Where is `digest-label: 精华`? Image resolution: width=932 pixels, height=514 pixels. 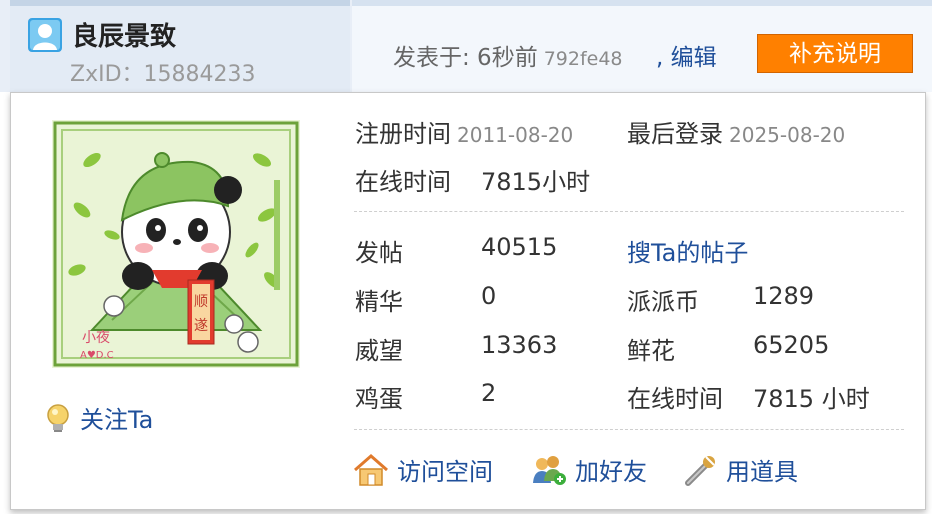 digest-label: 精华 is located at coordinates (379, 302).